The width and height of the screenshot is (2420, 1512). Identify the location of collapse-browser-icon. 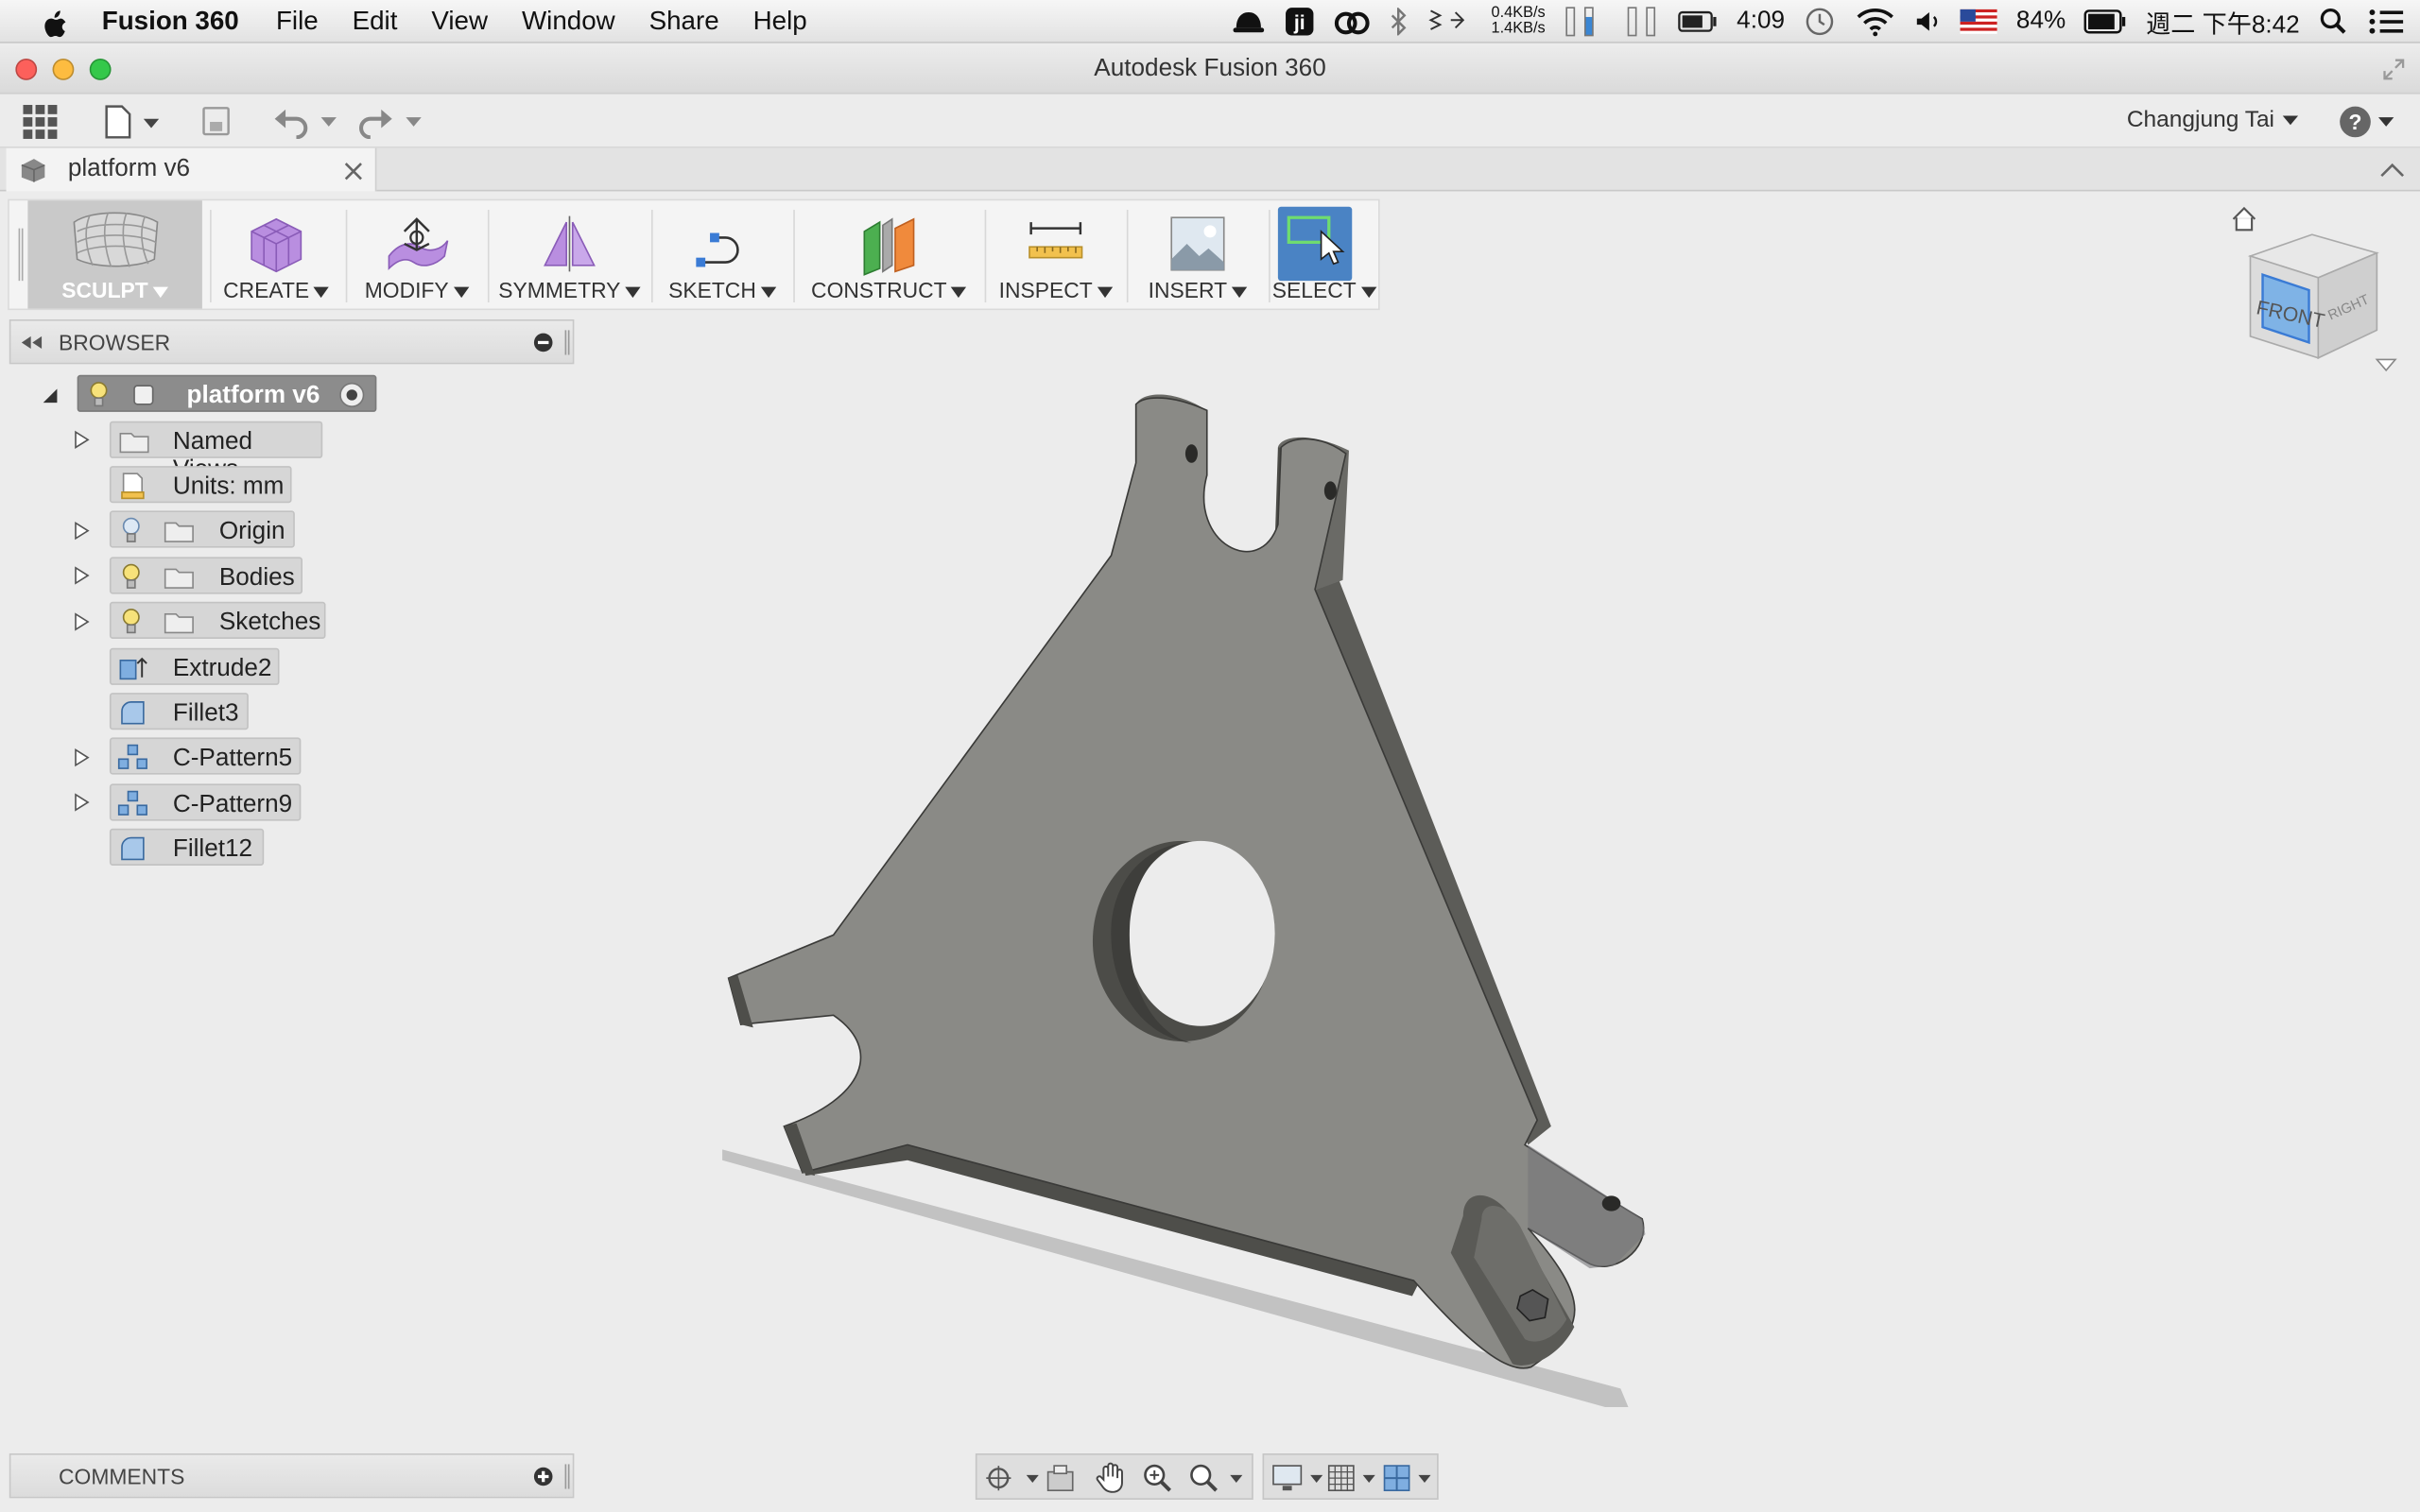
(32, 342).